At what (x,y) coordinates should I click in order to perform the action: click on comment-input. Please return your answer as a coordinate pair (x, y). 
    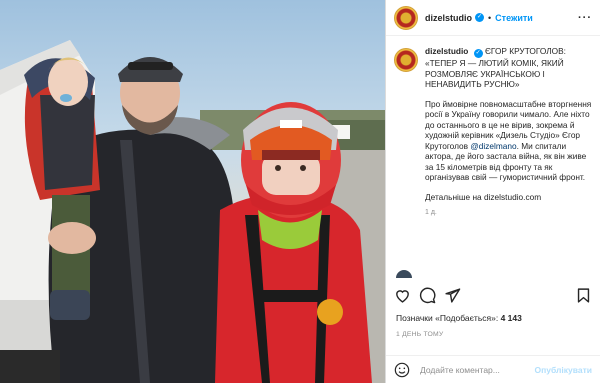
    Looking at the image, I should click on (476, 369).